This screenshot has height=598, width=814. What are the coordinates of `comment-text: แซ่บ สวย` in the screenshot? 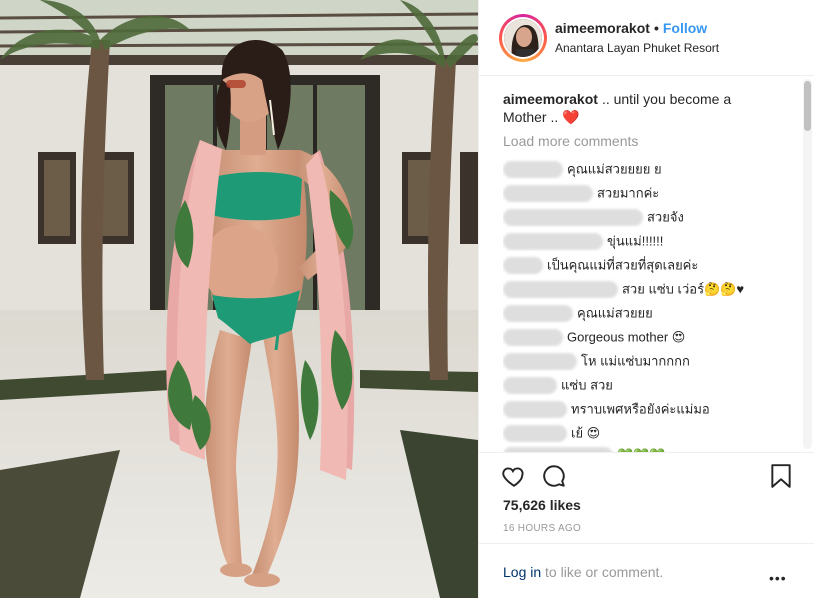 It's located at (587, 385).